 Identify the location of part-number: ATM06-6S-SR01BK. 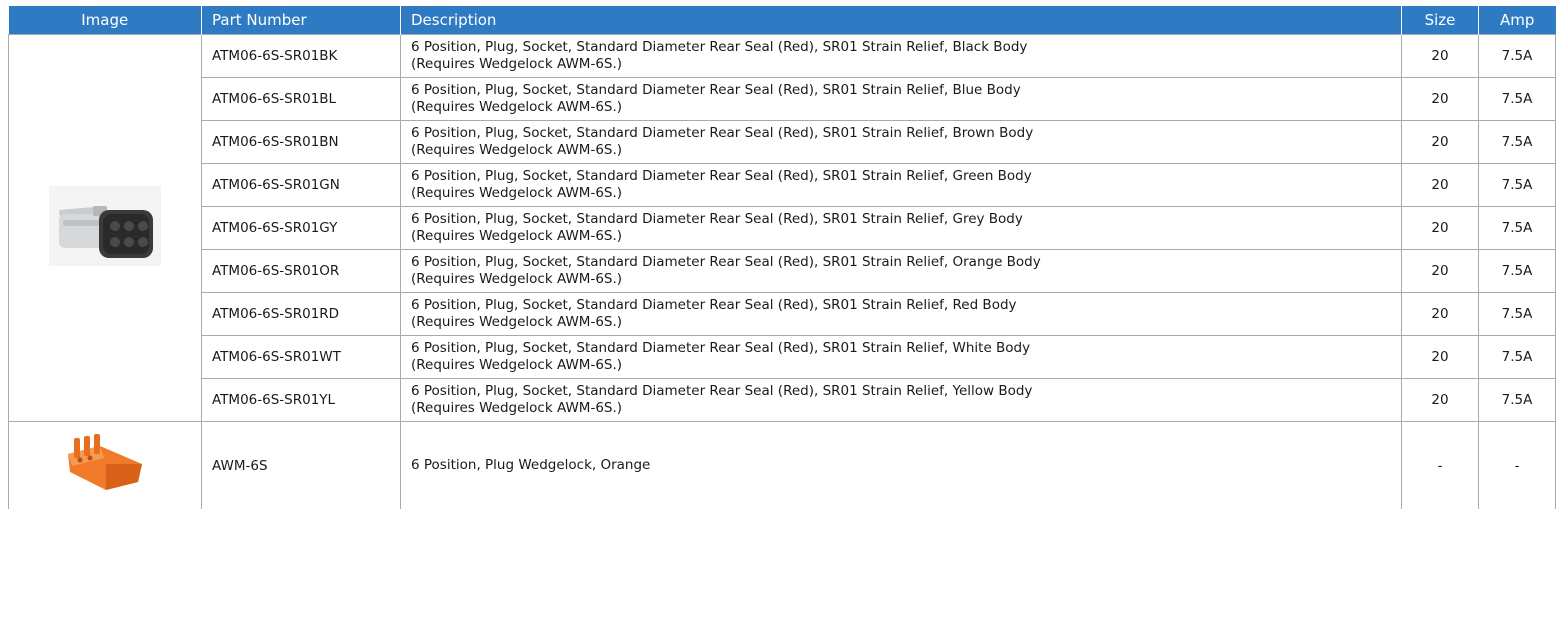
(301, 56).